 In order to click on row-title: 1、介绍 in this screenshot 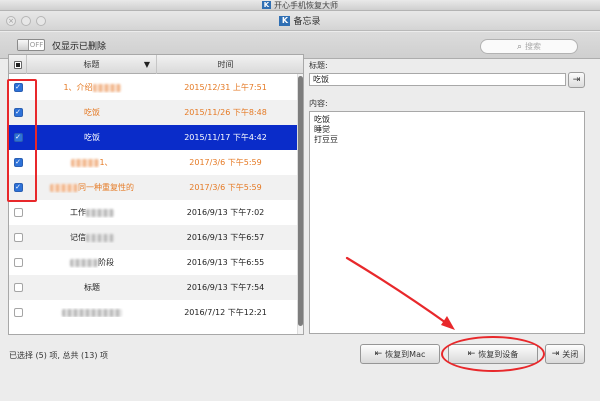, I will do `click(92, 87)`.